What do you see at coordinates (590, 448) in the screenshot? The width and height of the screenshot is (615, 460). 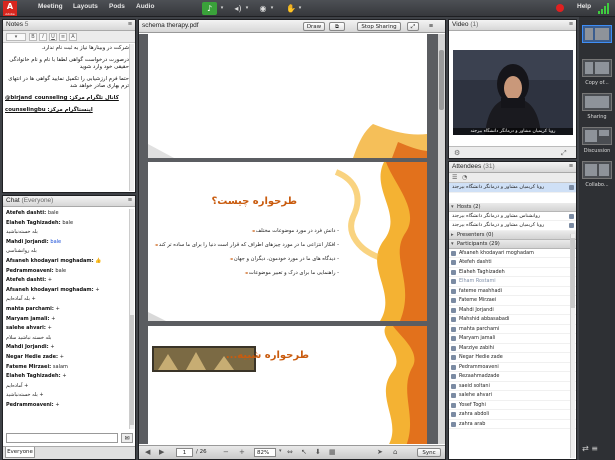 I see `layout-settings-icon: ⇄ ≡` at bounding box center [590, 448].